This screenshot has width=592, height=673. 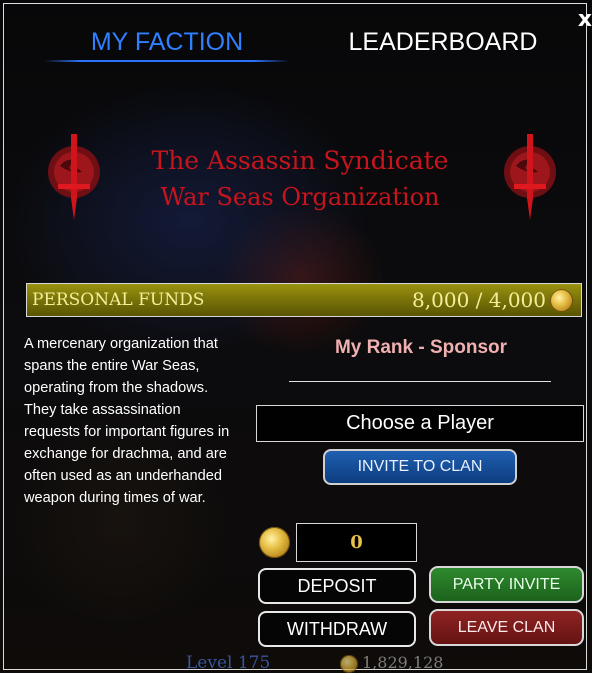 I want to click on rank-divider, so click(x=420, y=381).